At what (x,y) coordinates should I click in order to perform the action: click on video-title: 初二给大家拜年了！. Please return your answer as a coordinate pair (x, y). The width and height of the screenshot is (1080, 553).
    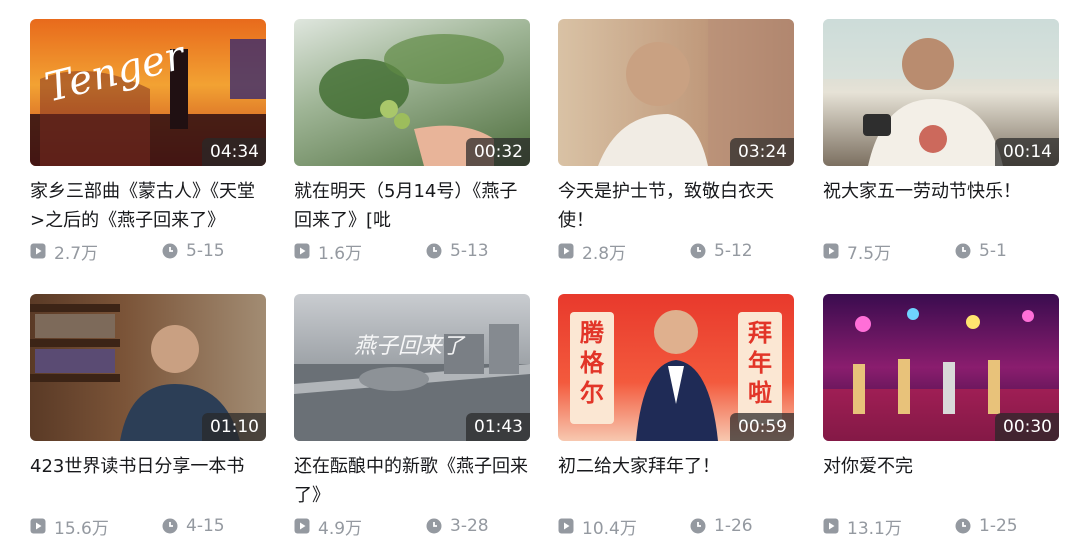
    Looking at the image, I should click on (676, 481).